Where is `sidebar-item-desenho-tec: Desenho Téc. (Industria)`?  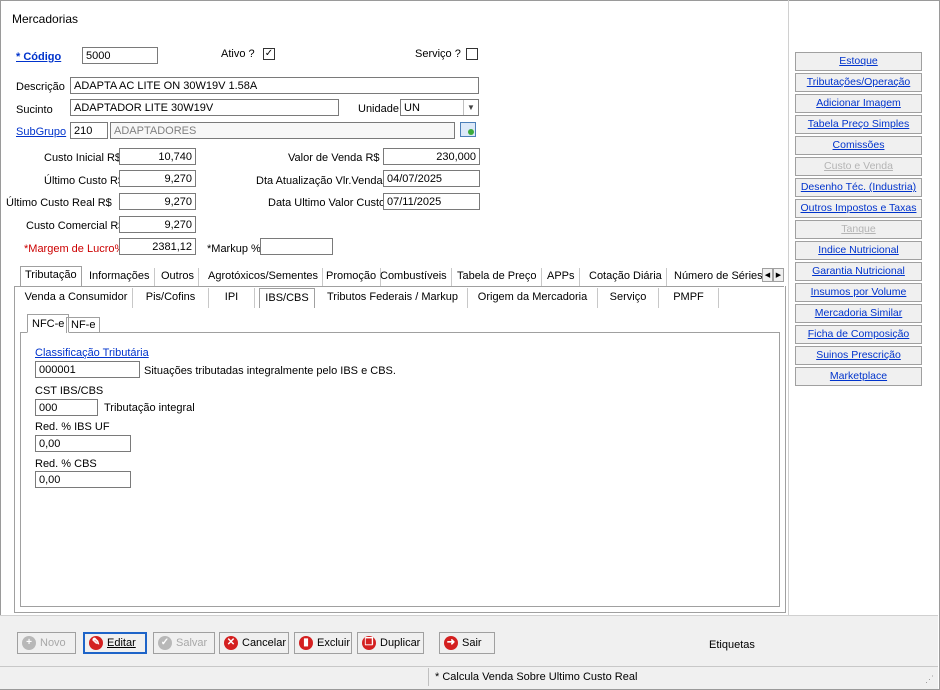 sidebar-item-desenho-tec: Desenho Téc. (Industria) is located at coordinates (858, 187).